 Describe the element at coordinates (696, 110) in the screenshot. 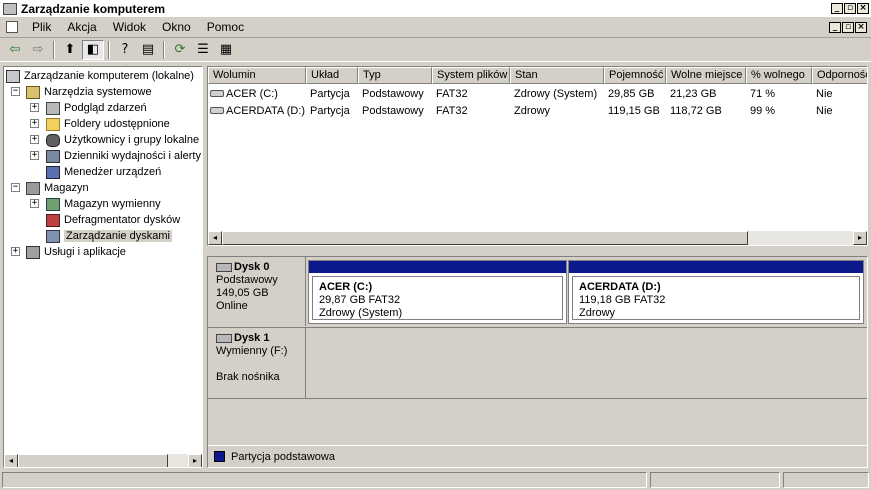

I see `free-space-cell: 118,72 GB` at that location.